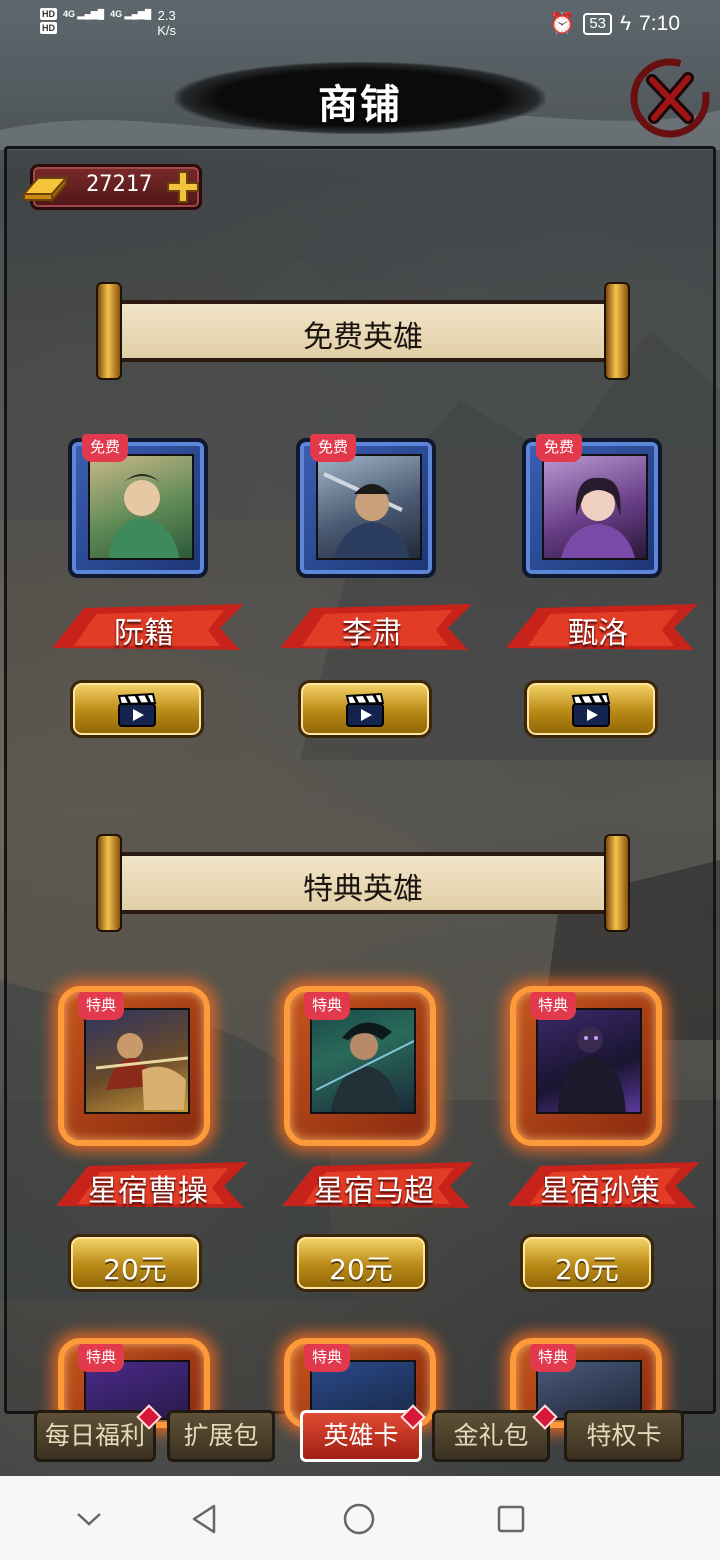  I want to click on system-navigation-bar, so click(360, 1518).